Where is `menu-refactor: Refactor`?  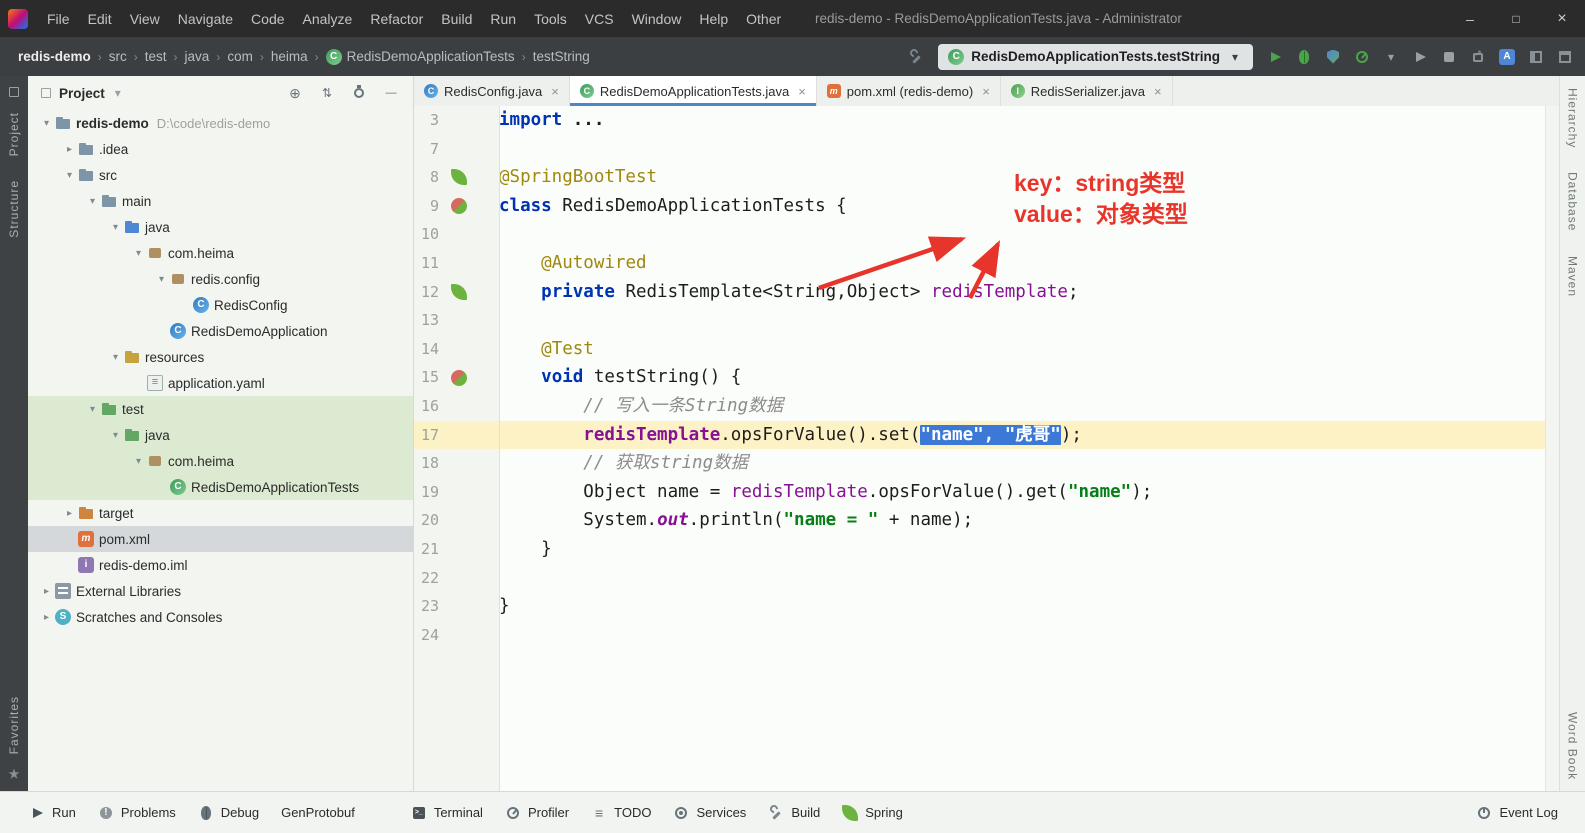 menu-refactor: Refactor is located at coordinates (396, 19).